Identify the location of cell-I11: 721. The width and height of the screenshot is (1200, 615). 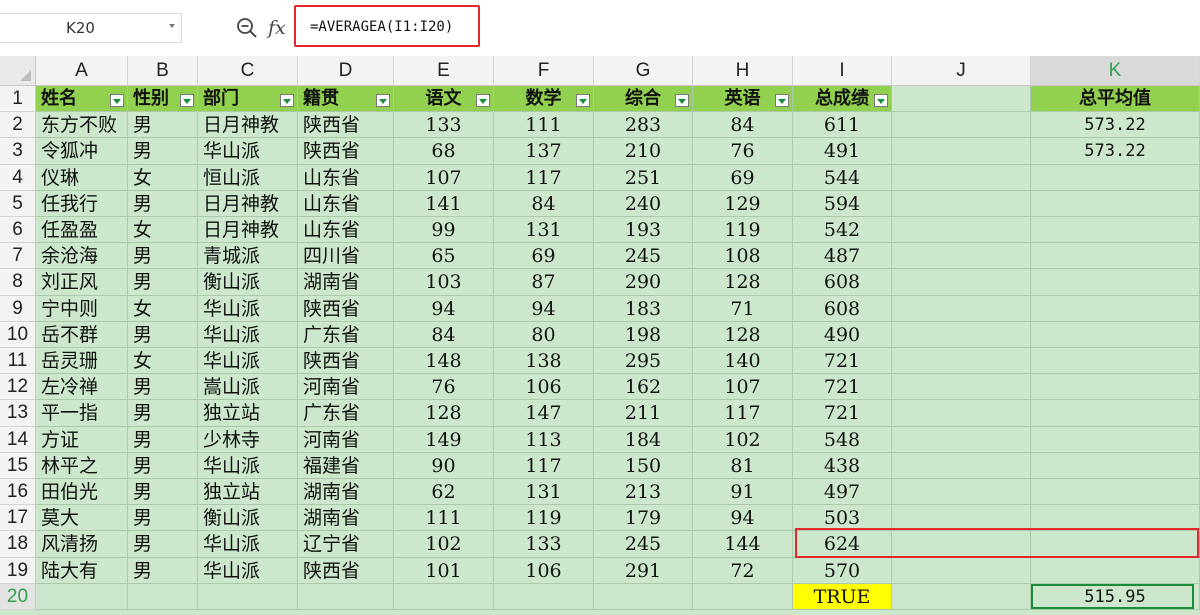
(842, 361).